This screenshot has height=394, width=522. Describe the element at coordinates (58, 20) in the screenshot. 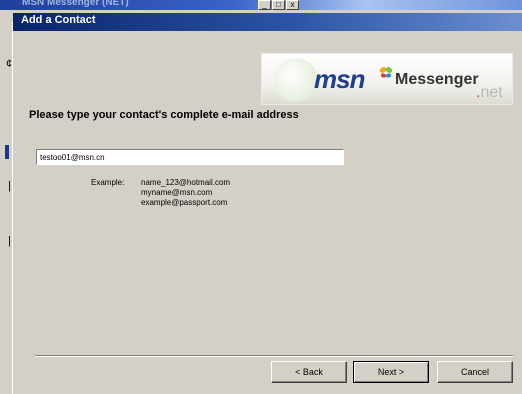

I see `dialog-title: Add a Contact` at that location.